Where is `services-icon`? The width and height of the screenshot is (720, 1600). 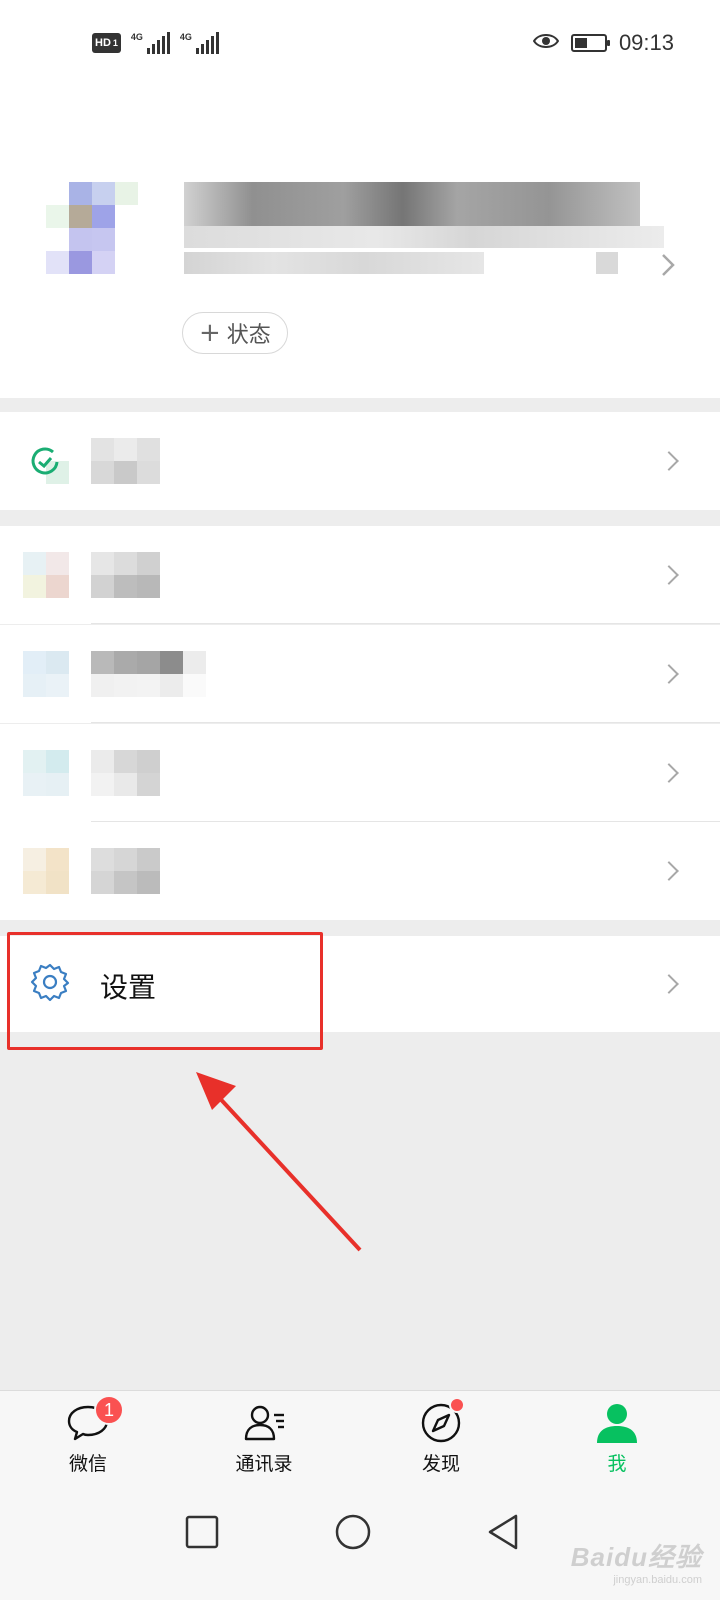 services-icon is located at coordinates (46, 461).